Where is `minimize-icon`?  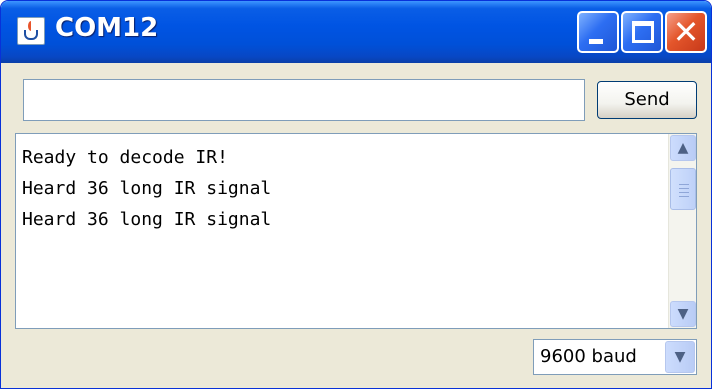
minimize-icon is located at coordinates (596, 41).